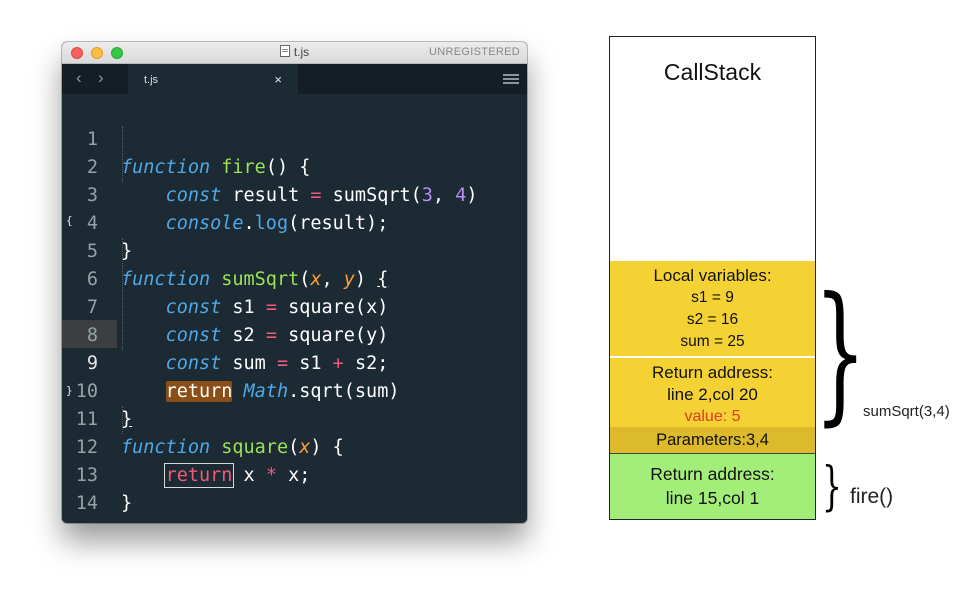  I want to click on code-line: 8 const sum = s1 + s2;, so click(225, 334).